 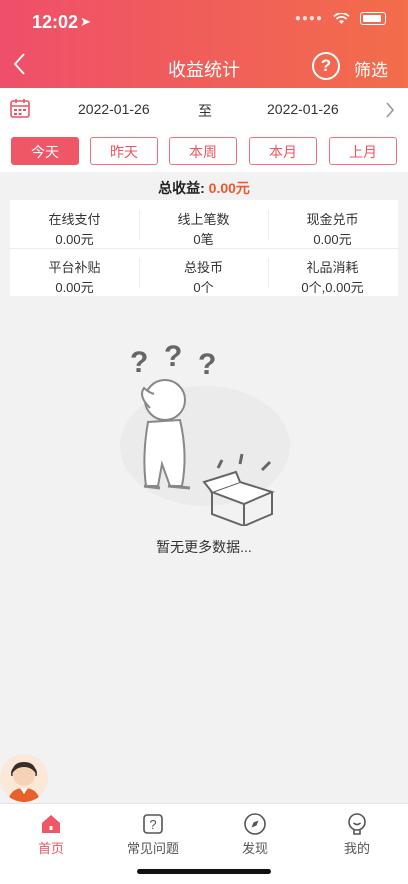 I want to click on profile-icon, so click(x=357, y=824).